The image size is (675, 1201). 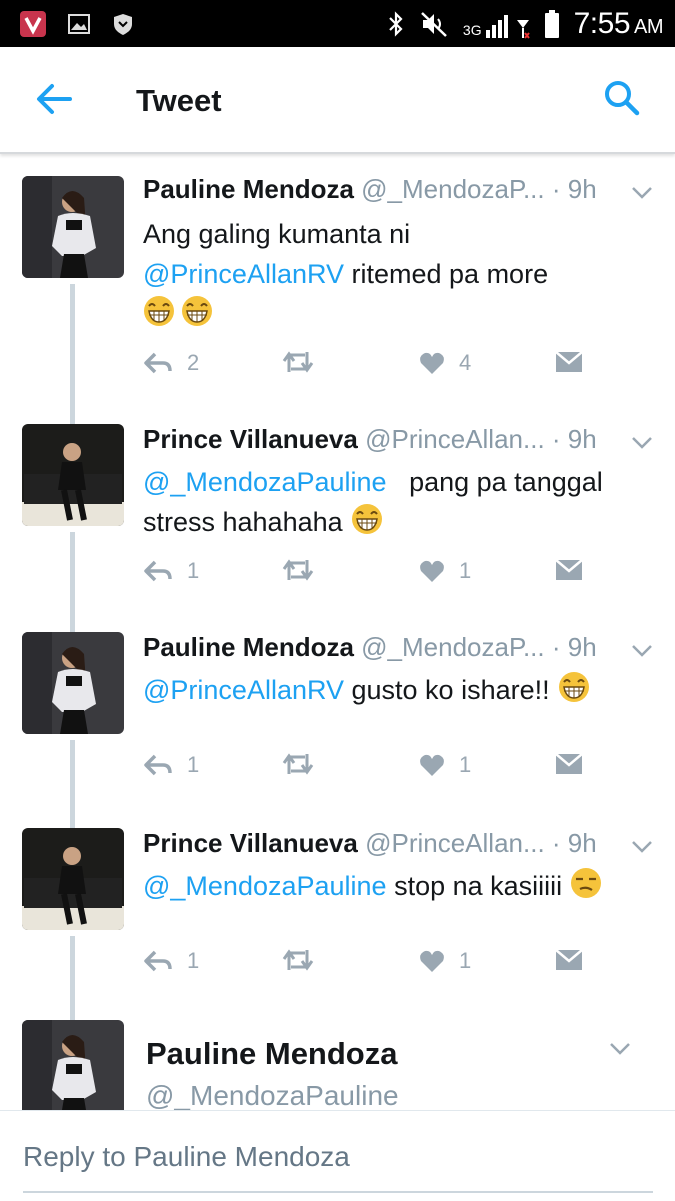 I want to click on reply-underline, so click(x=338, y=1192).